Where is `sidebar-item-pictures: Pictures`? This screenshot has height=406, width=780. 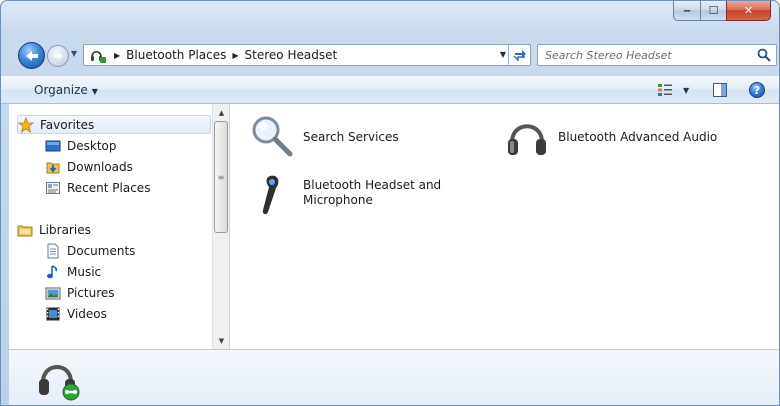 sidebar-item-pictures: Pictures is located at coordinates (128, 292).